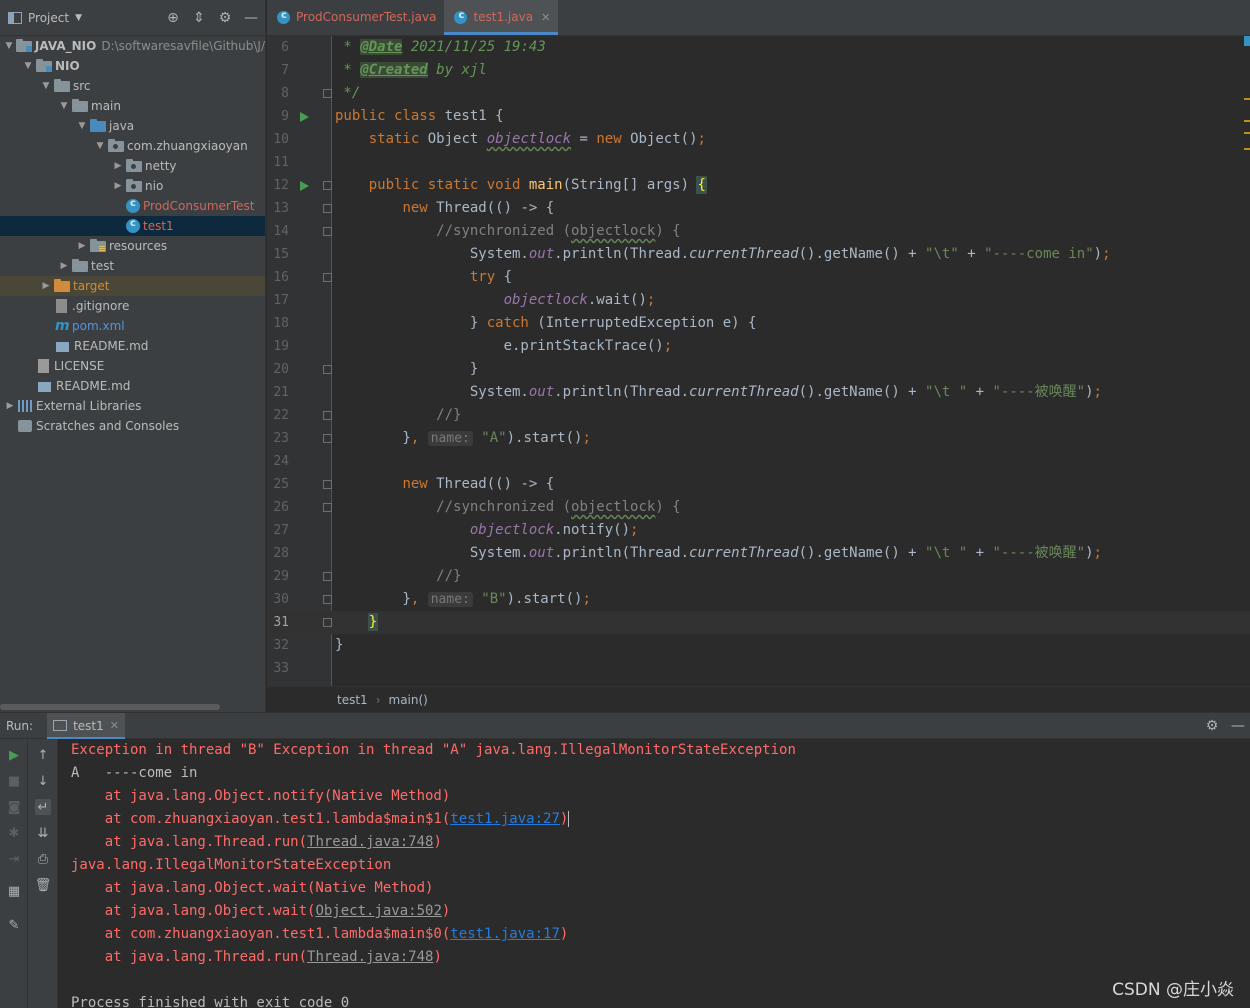  Describe the element at coordinates (132, 426) in the screenshot. I see `tree-item-scratches-and-consoles: ▶Scratches and Consoles` at that location.